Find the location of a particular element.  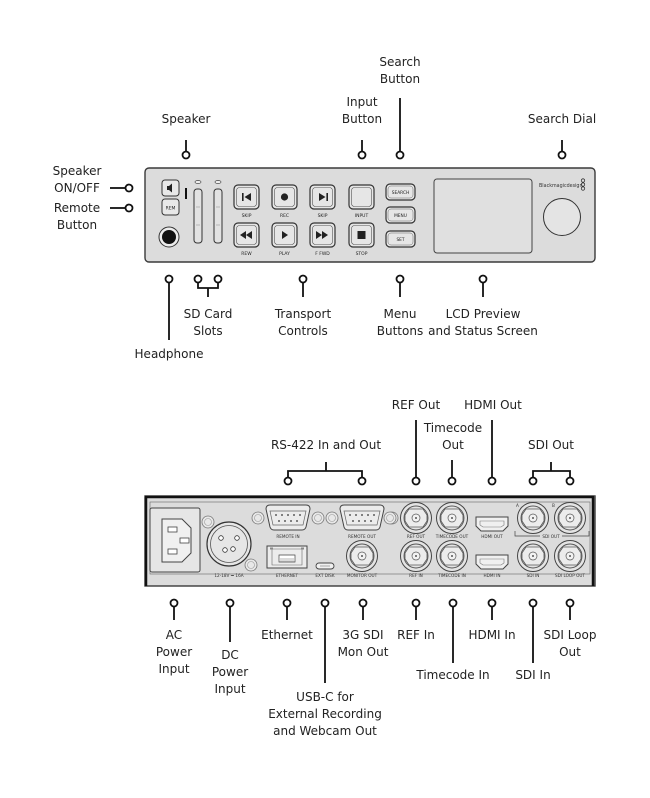

sdi-in-label: SDI IN is located at coordinates (533, 575).